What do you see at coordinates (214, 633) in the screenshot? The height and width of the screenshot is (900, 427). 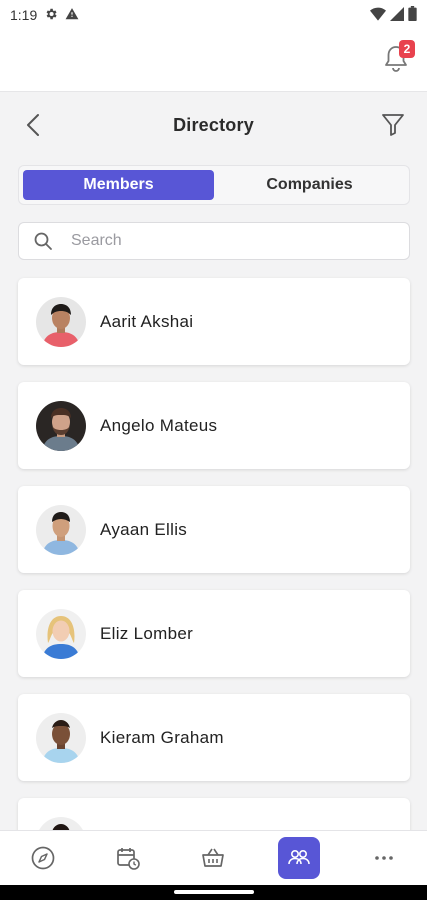 I see `member-card: Eliz Lomber` at bounding box center [214, 633].